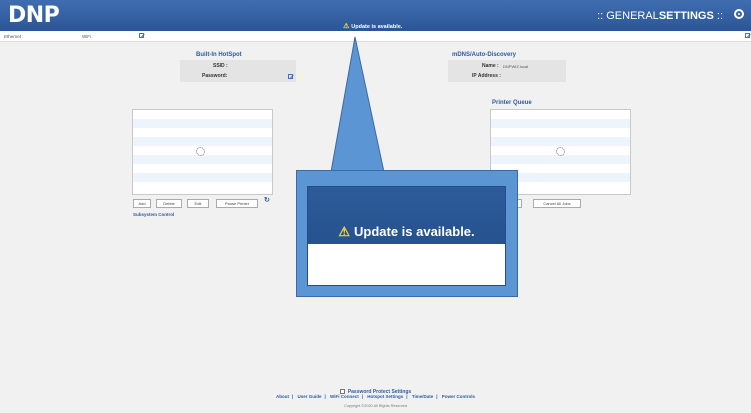  What do you see at coordinates (344, 396) in the screenshot?
I see `footer-link-wifi-connect: WiFi Connect` at bounding box center [344, 396].